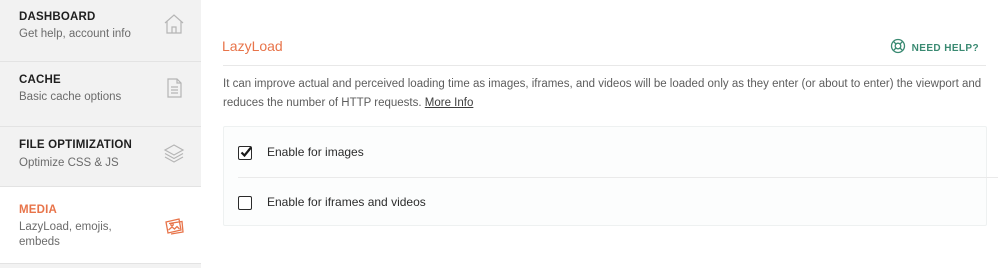  What do you see at coordinates (75, 34) in the screenshot?
I see `sidebar-item-subtitle: Get help, account info` at bounding box center [75, 34].